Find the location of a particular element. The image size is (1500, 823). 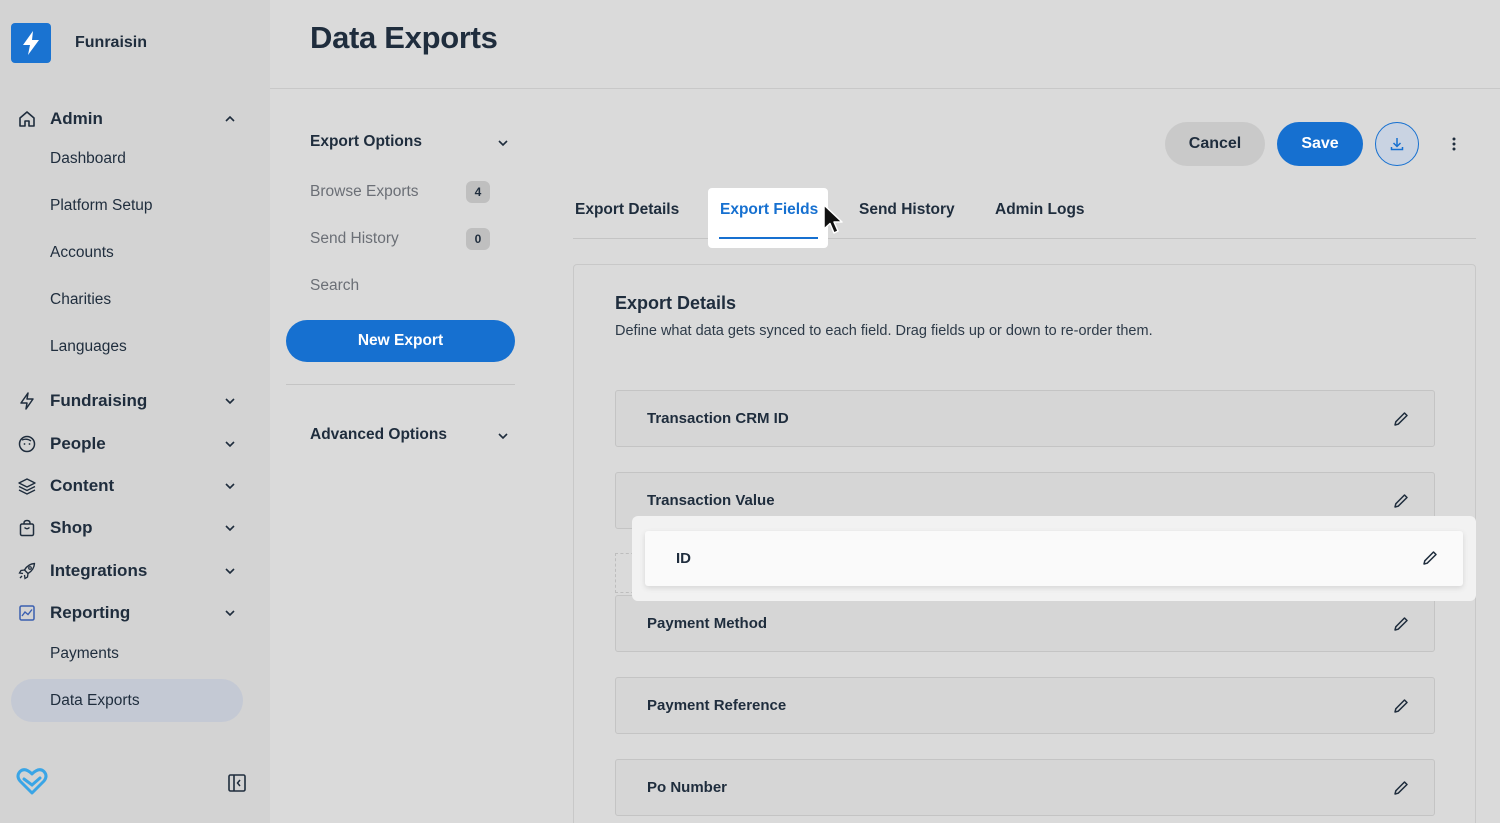

sidebar-item-platform-setup: Platform Setup is located at coordinates (101, 206).